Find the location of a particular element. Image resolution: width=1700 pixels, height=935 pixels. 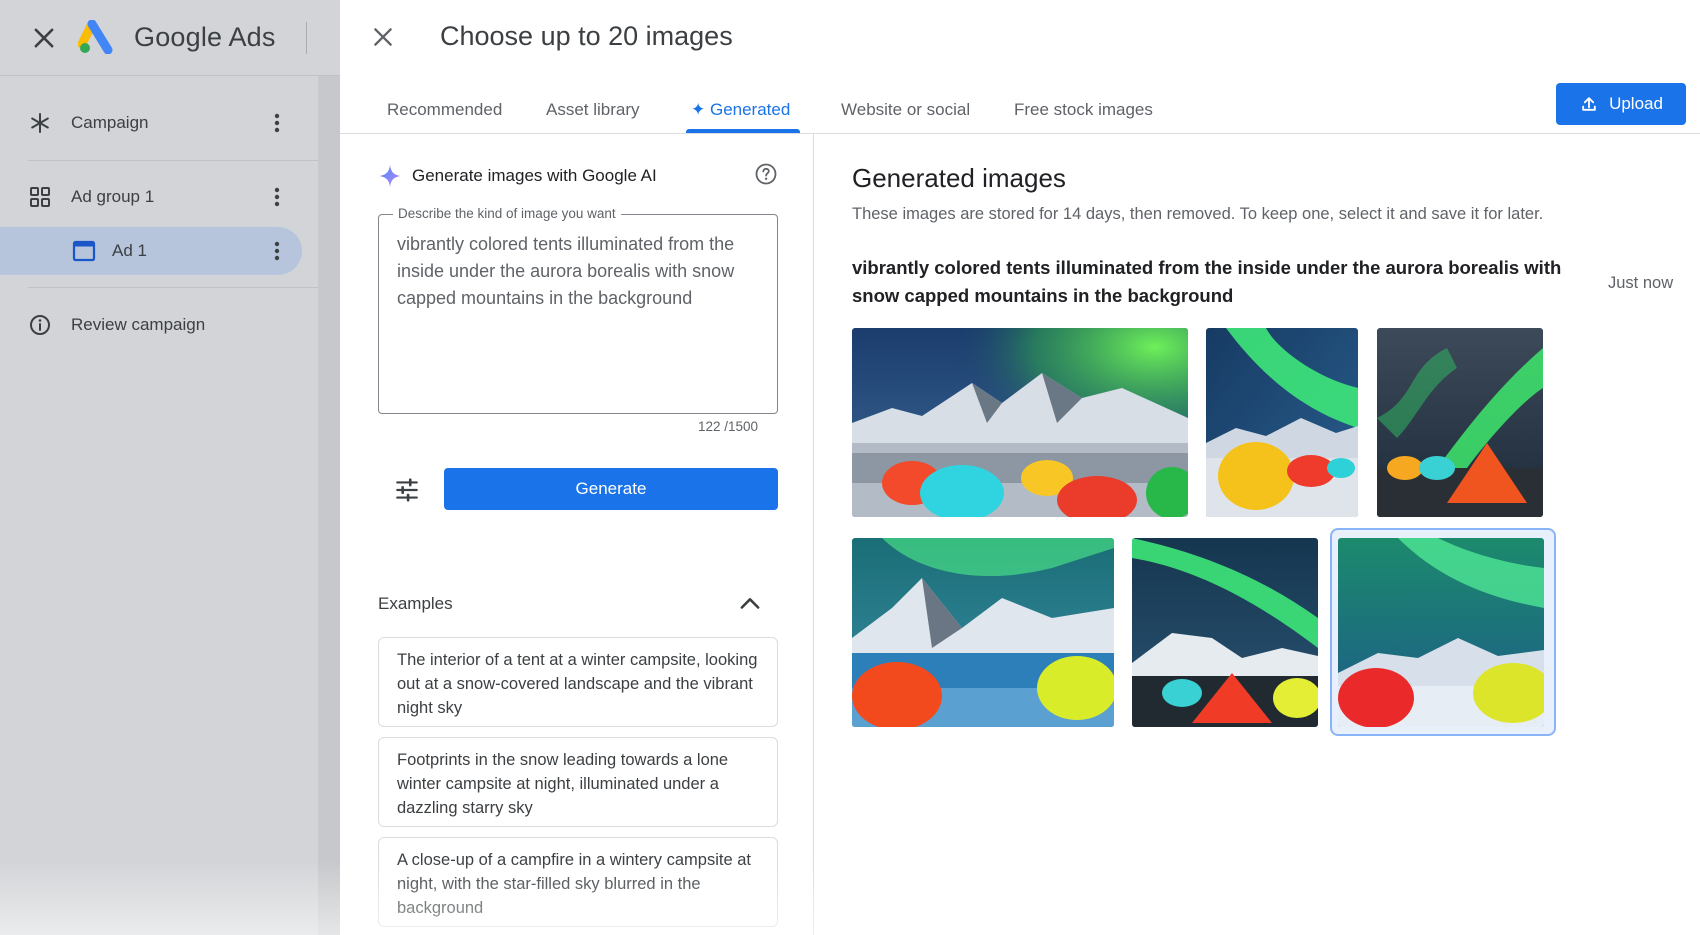

active-tab-indicator is located at coordinates (743, 131).